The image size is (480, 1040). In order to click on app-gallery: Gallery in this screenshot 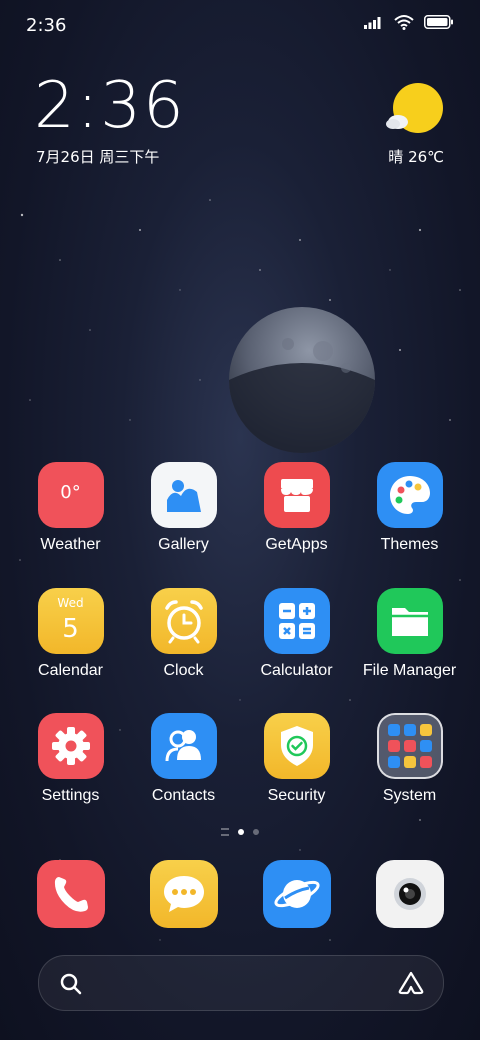, I will do `click(183, 508)`.